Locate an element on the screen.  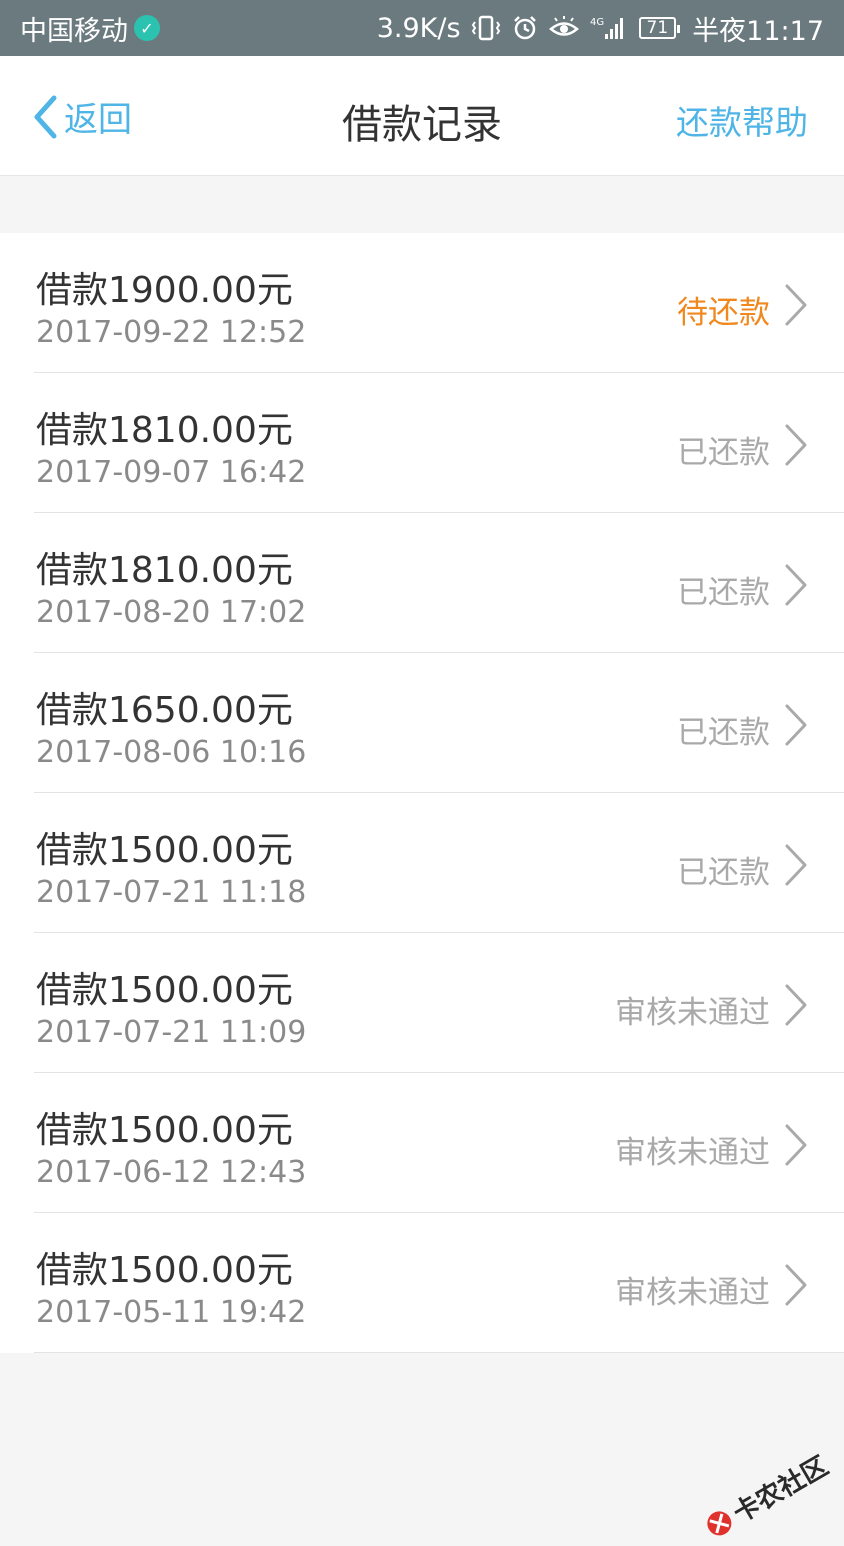
watermark: 卡农社区 is located at coordinates (766, 1496).